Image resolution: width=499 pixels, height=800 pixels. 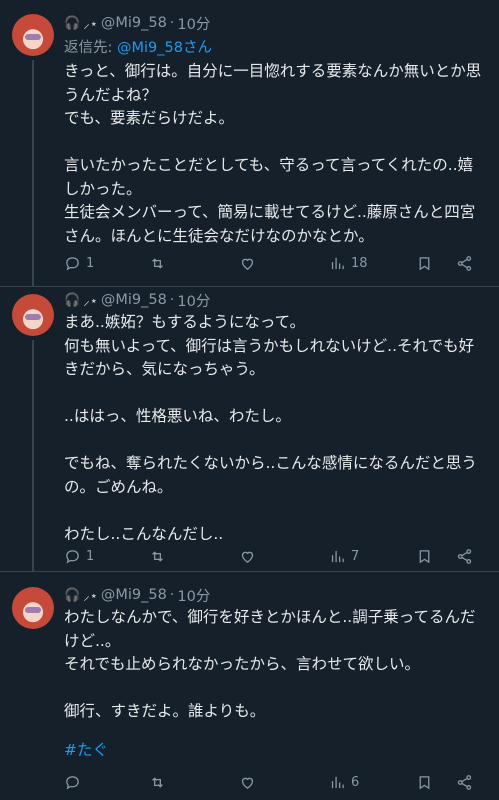 What do you see at coordinates (86, 749) in the screenshot?
I see `hashtag-link: #たぐ` at bounding box center [86, 749].